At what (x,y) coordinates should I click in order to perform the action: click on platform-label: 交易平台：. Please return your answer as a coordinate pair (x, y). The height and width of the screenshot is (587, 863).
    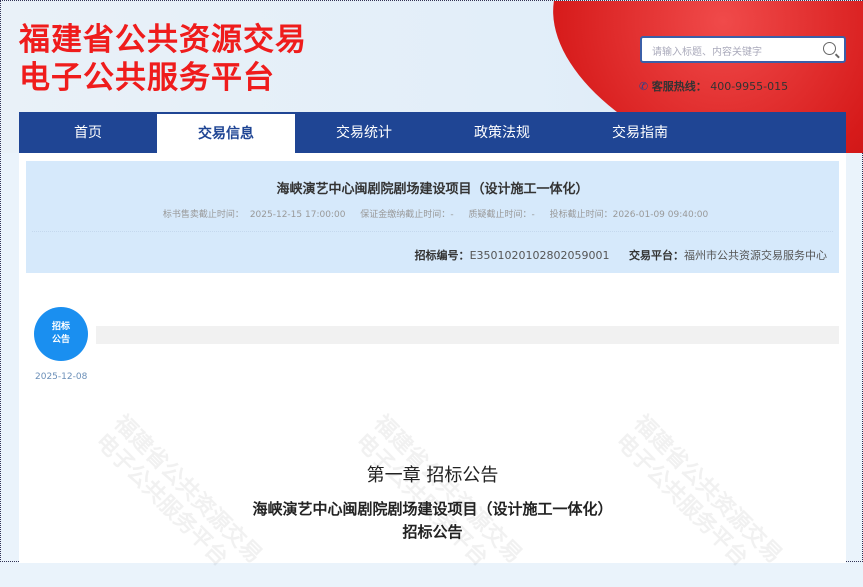
    Looking at the image, I should click on (656, 255).